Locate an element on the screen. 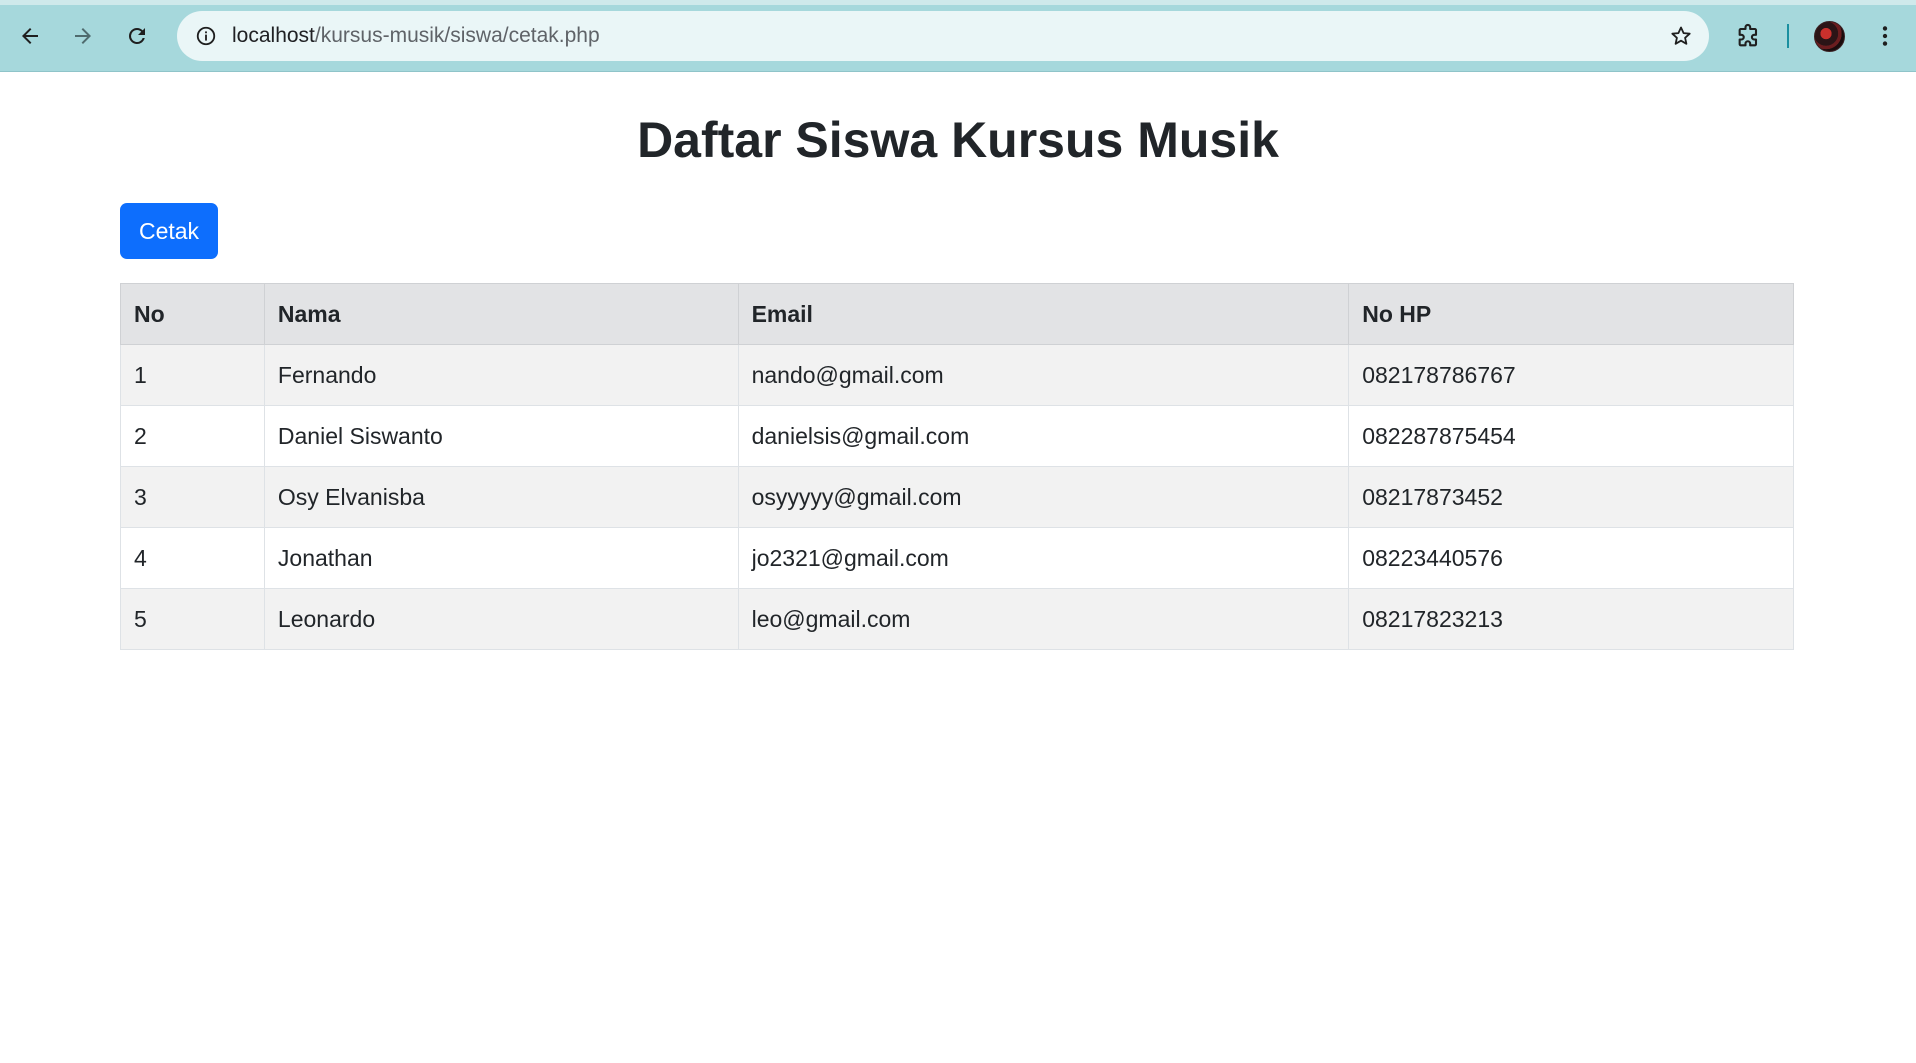 The width and height of the screenshot is (1916, 1063). print-button: Cetak is located at coordinates (169, 231).